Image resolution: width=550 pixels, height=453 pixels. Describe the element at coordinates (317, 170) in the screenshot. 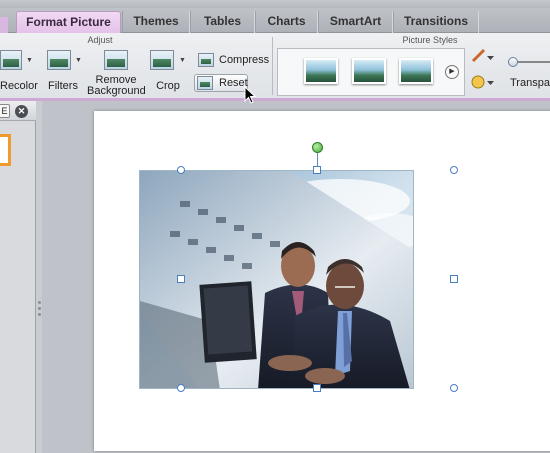

I see `resize-handle-top` at that location.